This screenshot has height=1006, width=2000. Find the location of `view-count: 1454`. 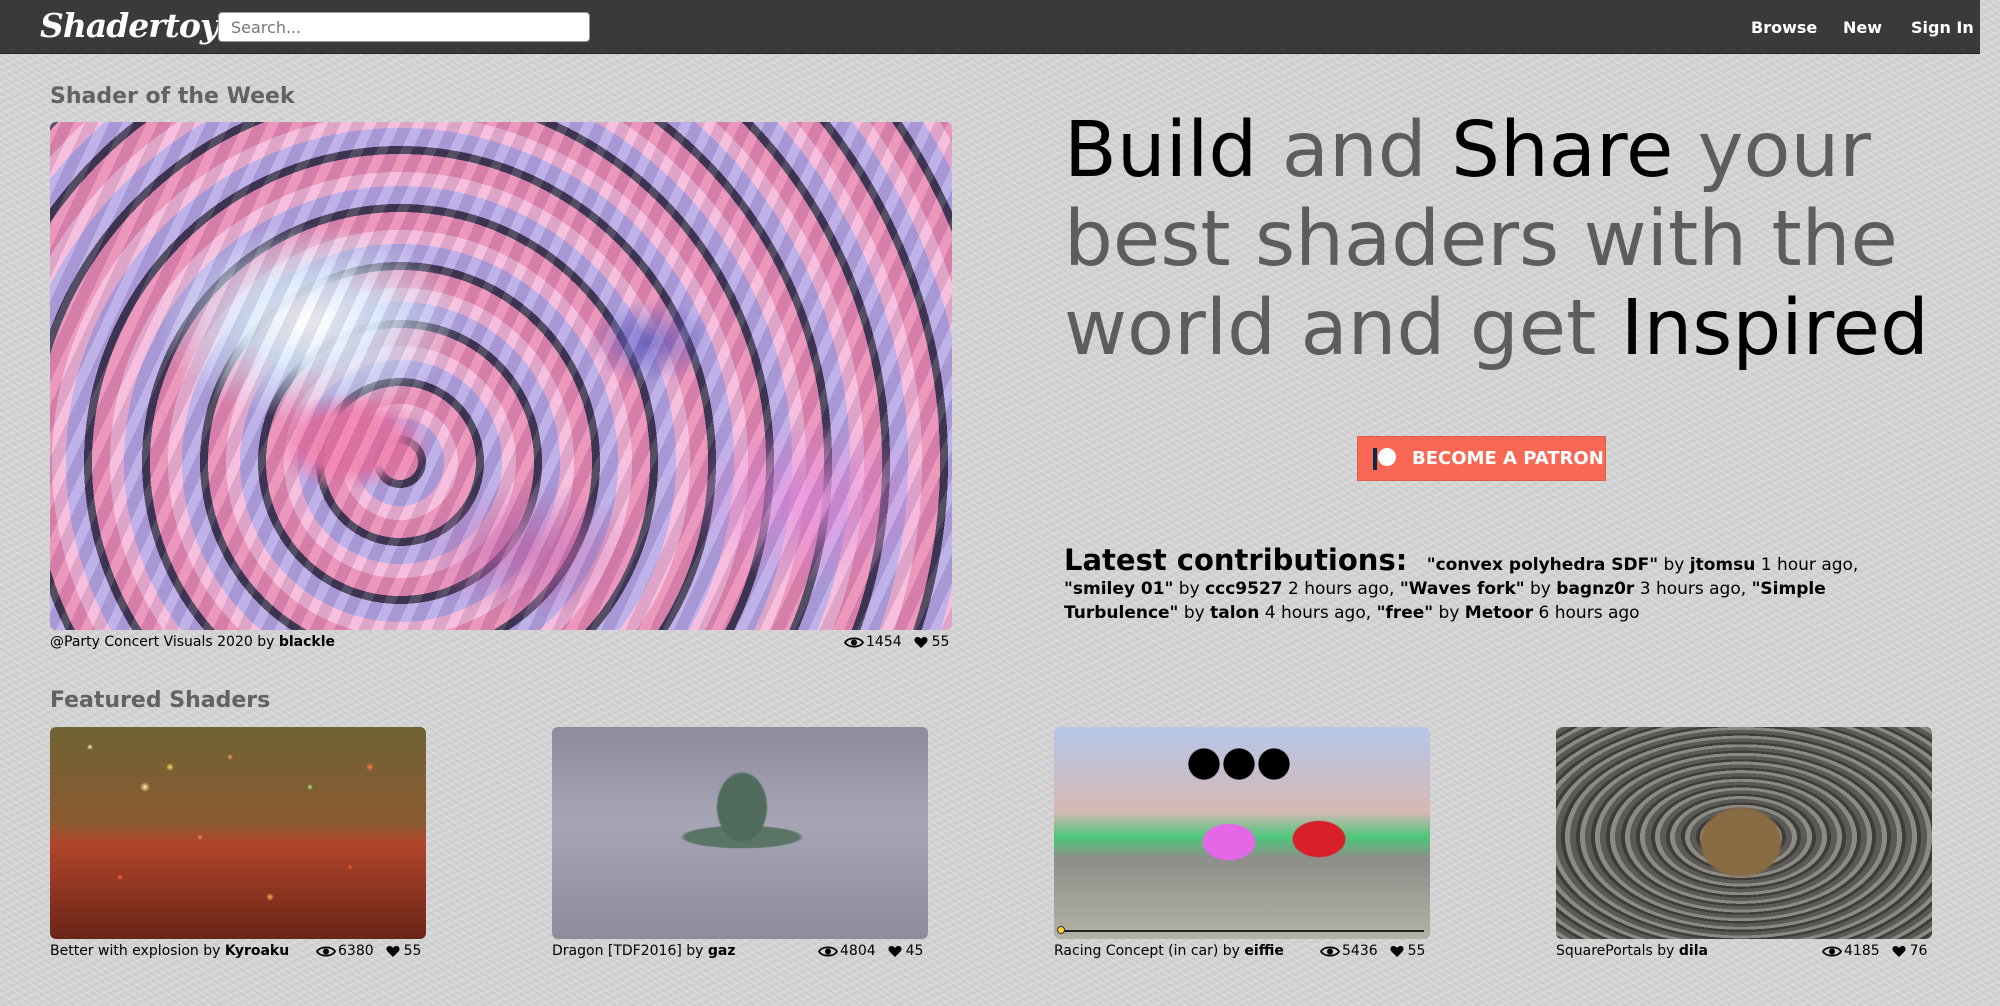

view-count: 1454 is located at coordinates (884, 642).